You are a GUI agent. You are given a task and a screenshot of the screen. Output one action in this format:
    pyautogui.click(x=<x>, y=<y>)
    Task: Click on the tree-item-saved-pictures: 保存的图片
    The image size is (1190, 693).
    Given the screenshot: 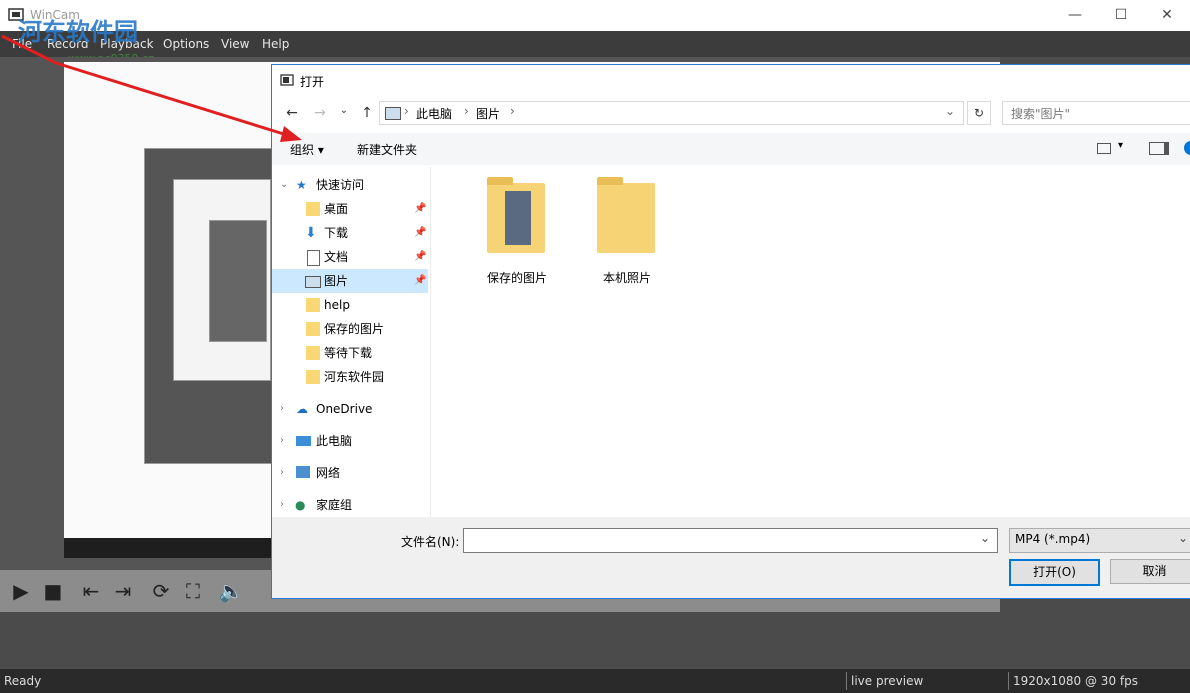 What is the action you would take?
    pyautogui.click(x=350, y=329)
    